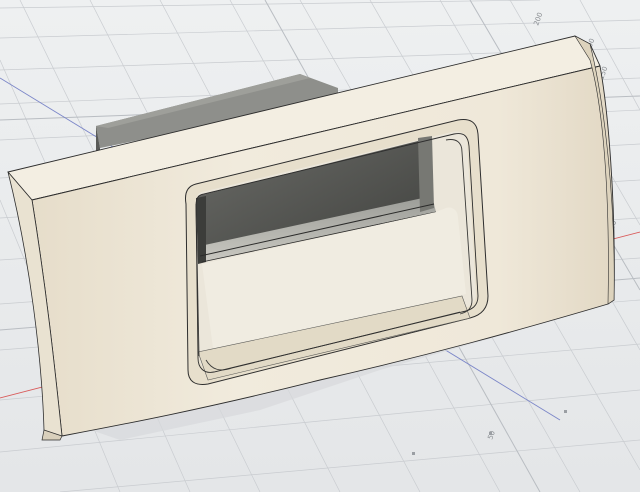 The image size is (640, 492). I want to click on ruler-tick-label: 200, so click(538, 18).